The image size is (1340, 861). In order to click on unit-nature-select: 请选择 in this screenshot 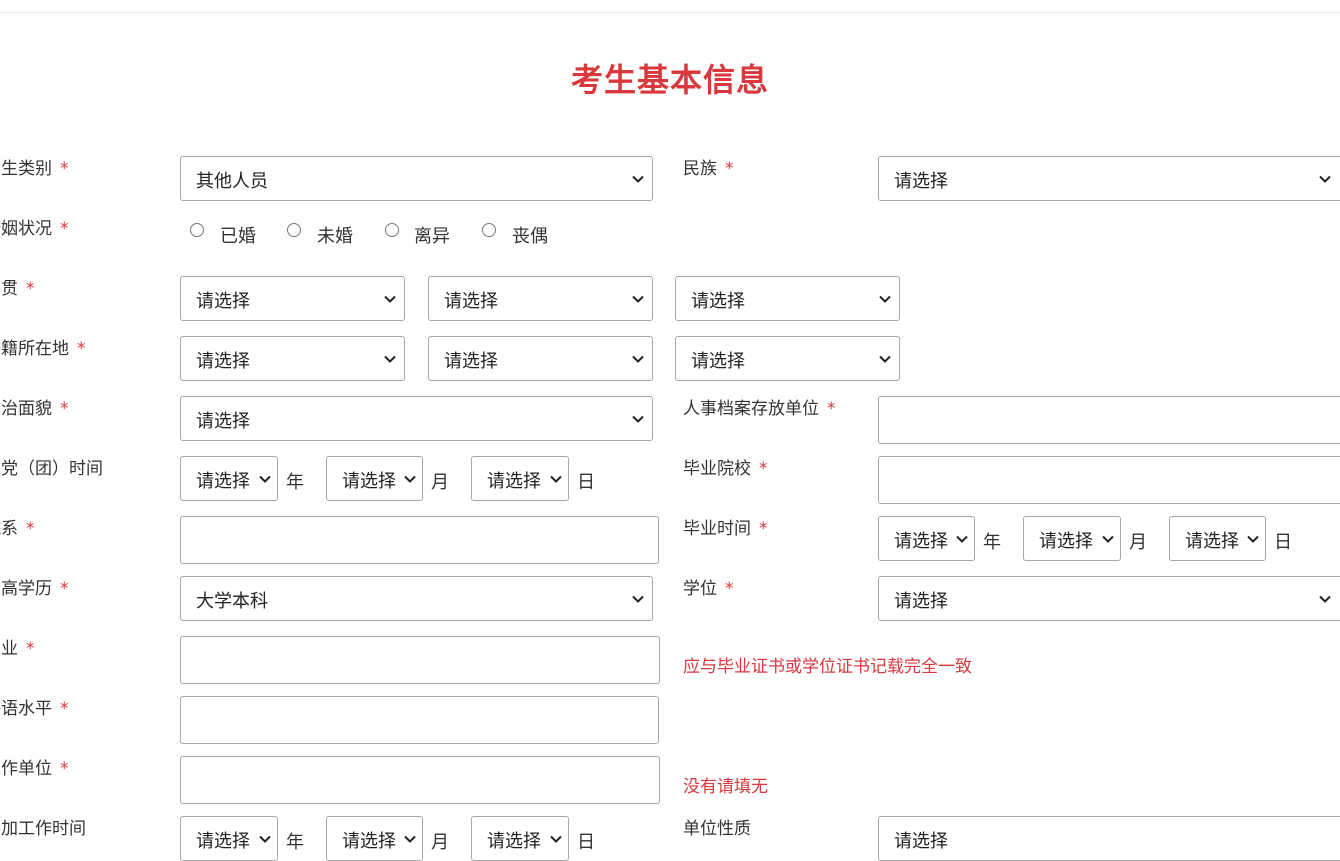, I will do `click(1109, 838)`.